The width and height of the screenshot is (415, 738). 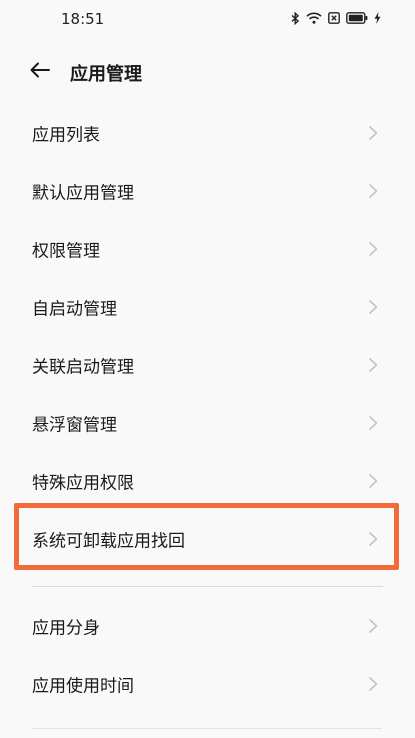 What do you see at coordinates (314, 18) in the screenshot?
I see `wifi-icon` at bounding box center [314, 18].